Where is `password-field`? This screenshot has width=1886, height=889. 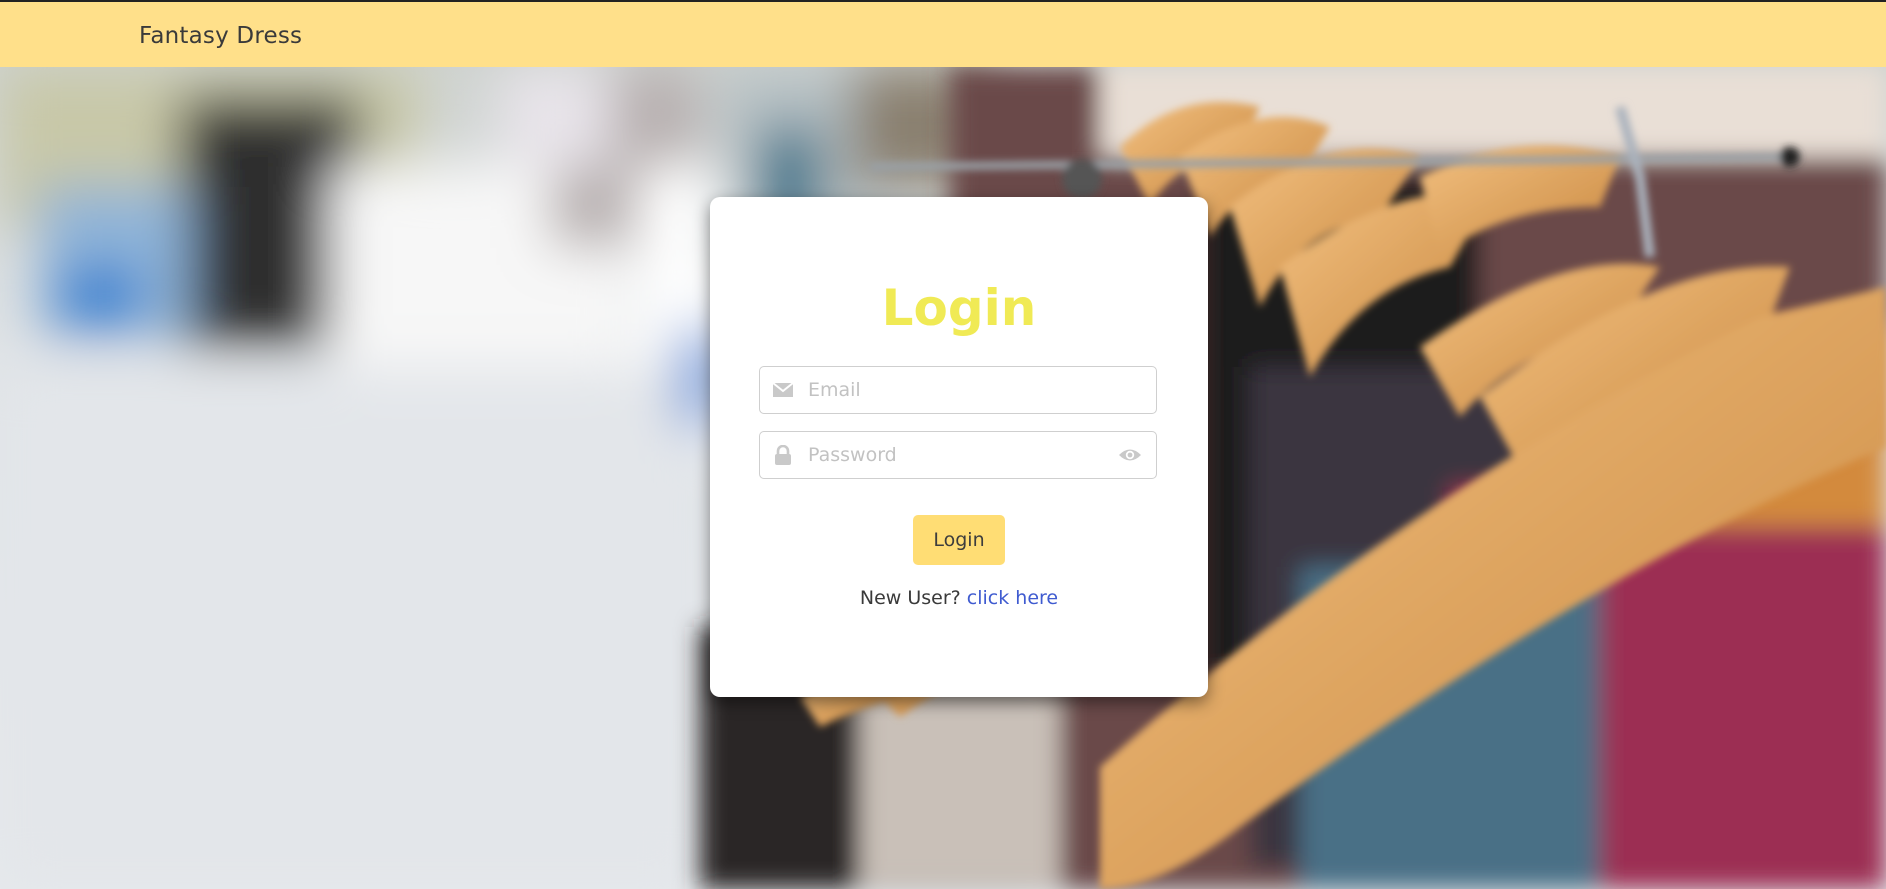 password-field is located at coordinates (958, 455).